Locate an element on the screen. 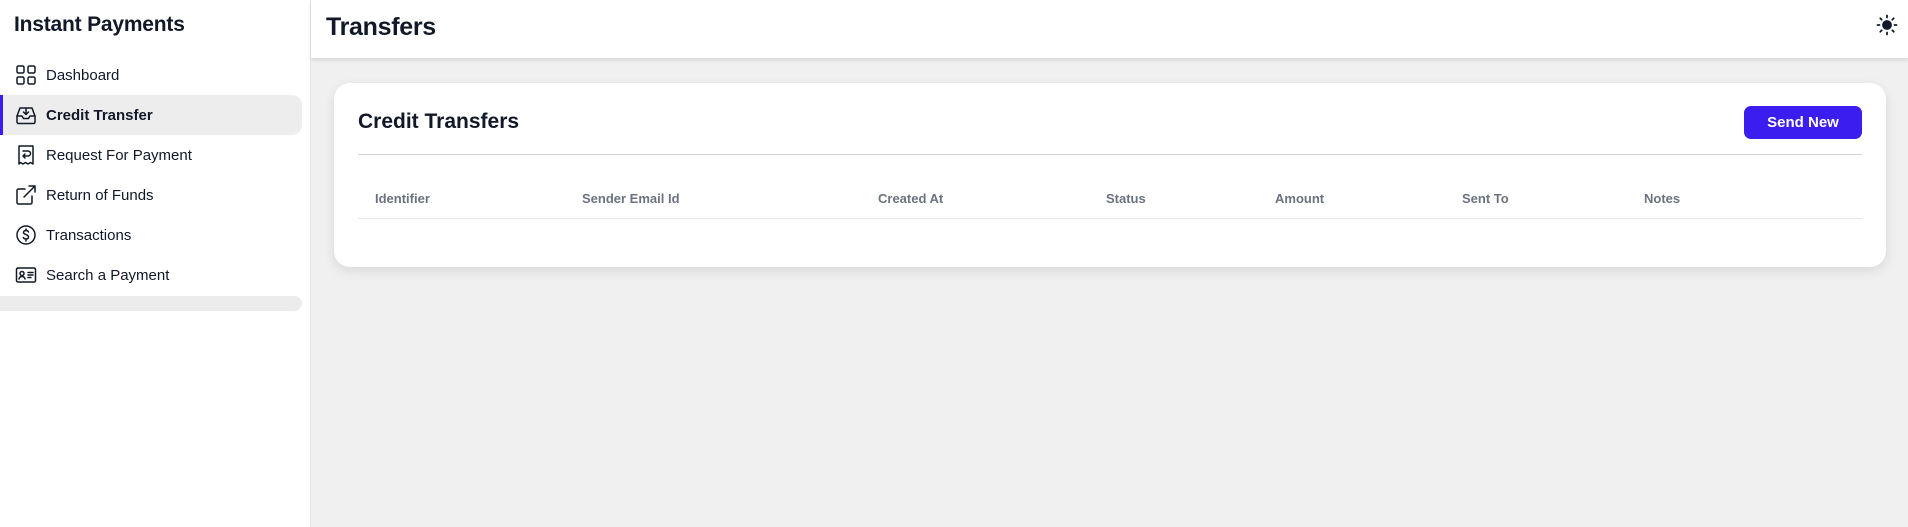 The image size is (1908, 527). column-header-notes: Notes is located at coordinates (1662, 198).